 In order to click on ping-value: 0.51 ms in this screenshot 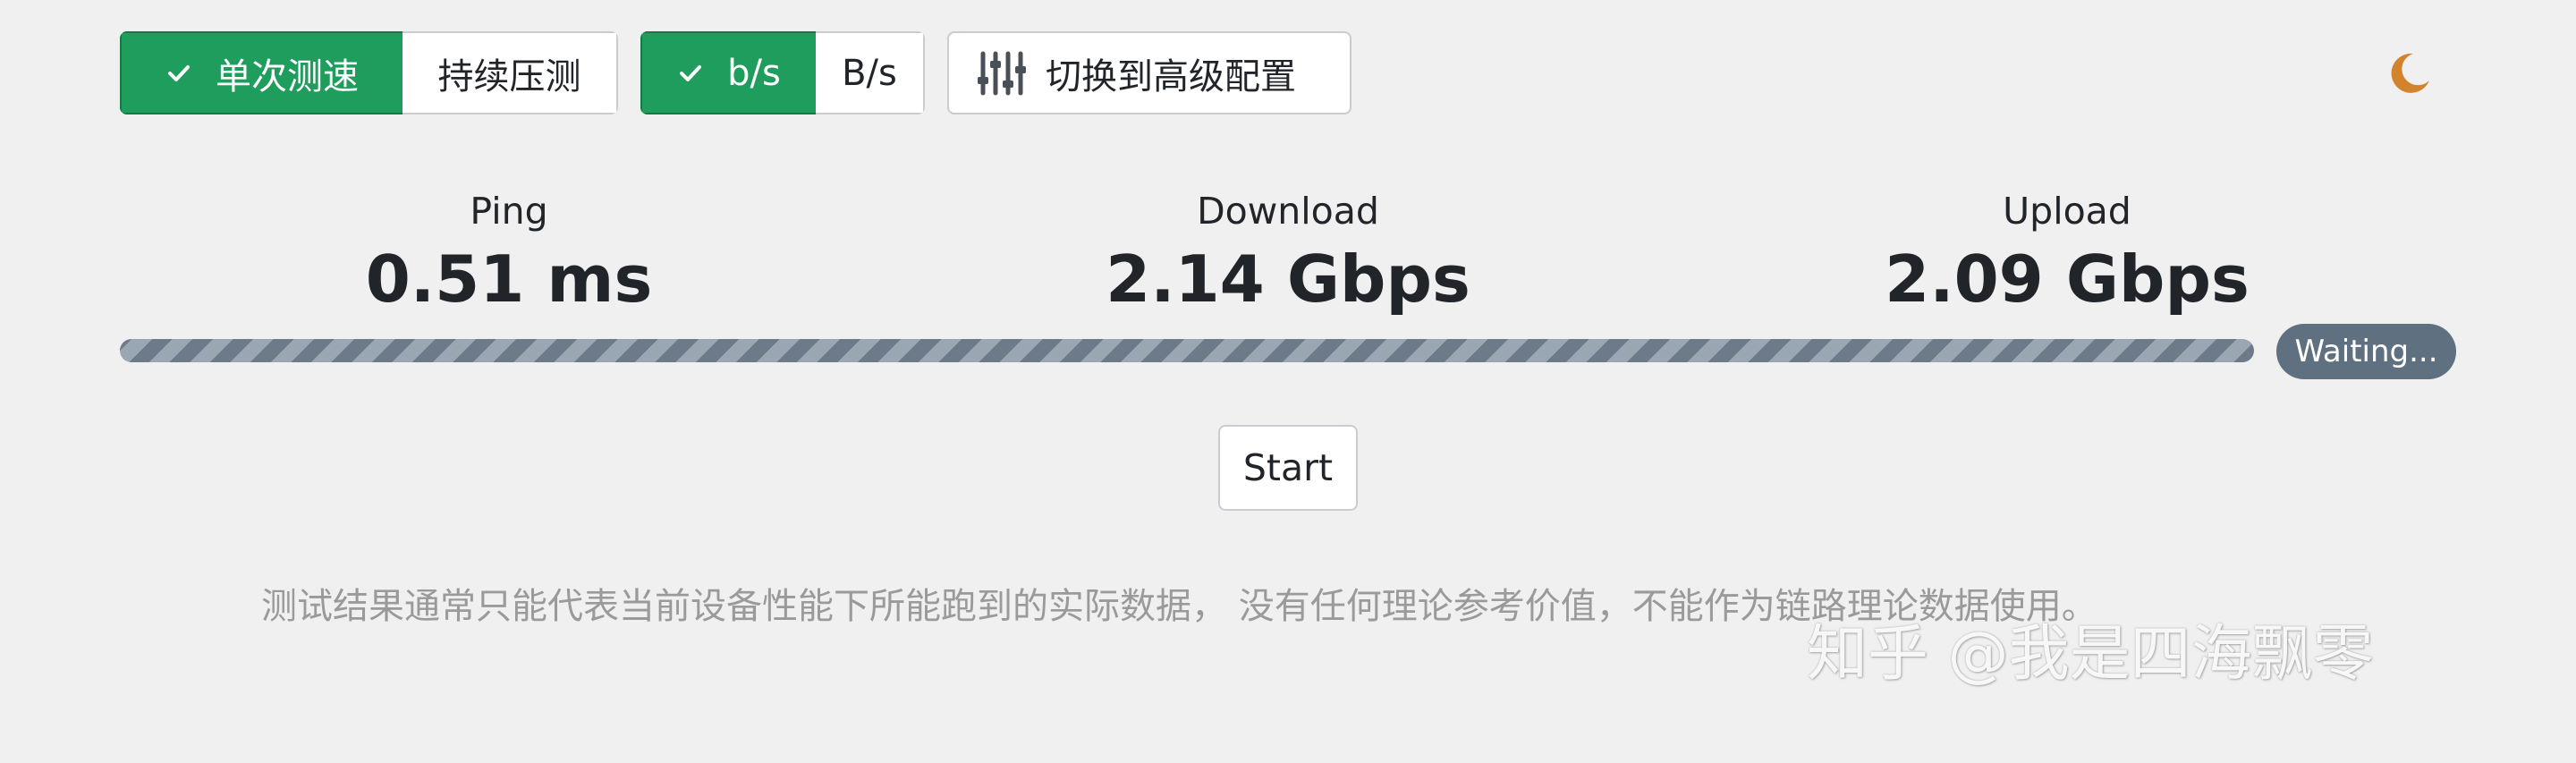, I will do `click(509, 279)`.